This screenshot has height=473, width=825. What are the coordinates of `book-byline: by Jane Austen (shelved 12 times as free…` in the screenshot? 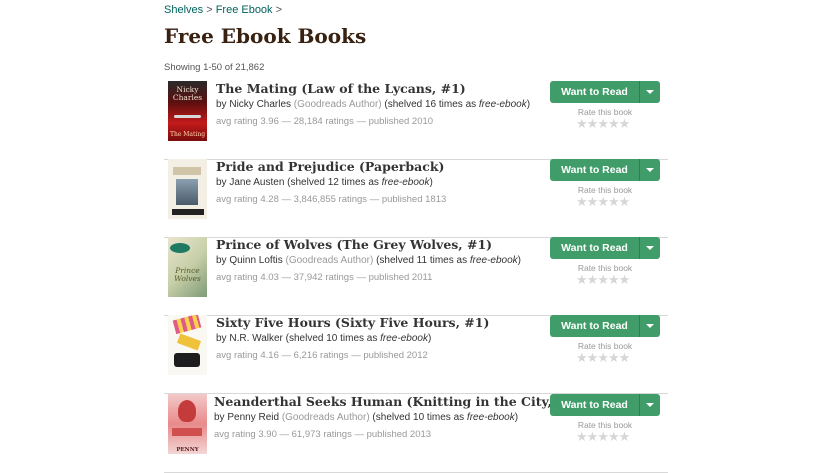 It's located at (324, 182).